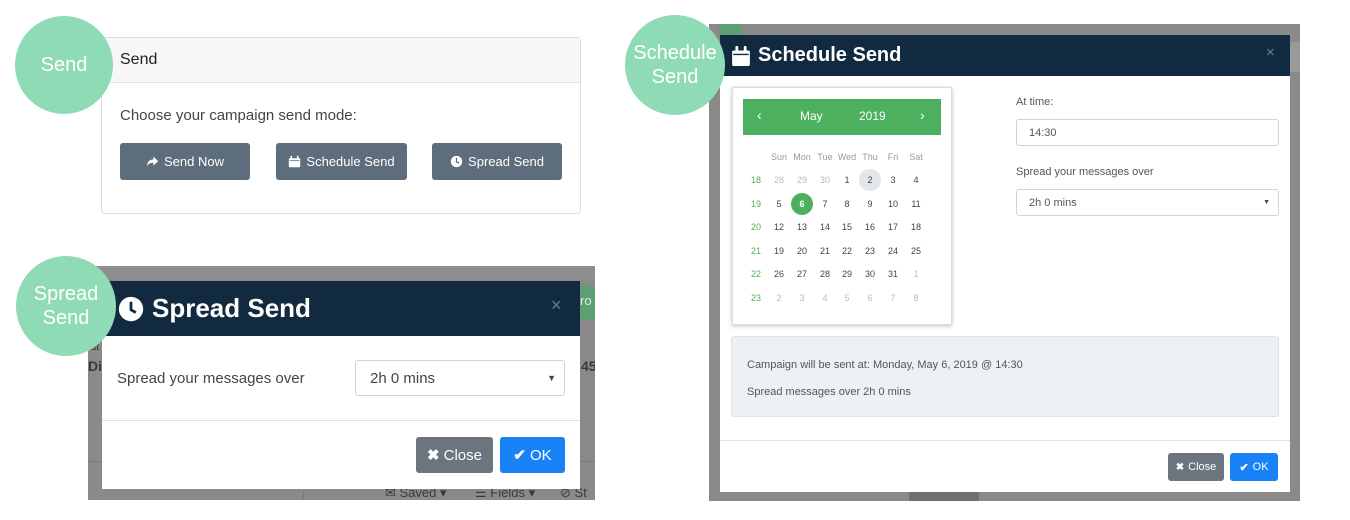  Describe the element at coordinates (825, 251) in the screenshot. I see `calendar-day: 21` at that location.